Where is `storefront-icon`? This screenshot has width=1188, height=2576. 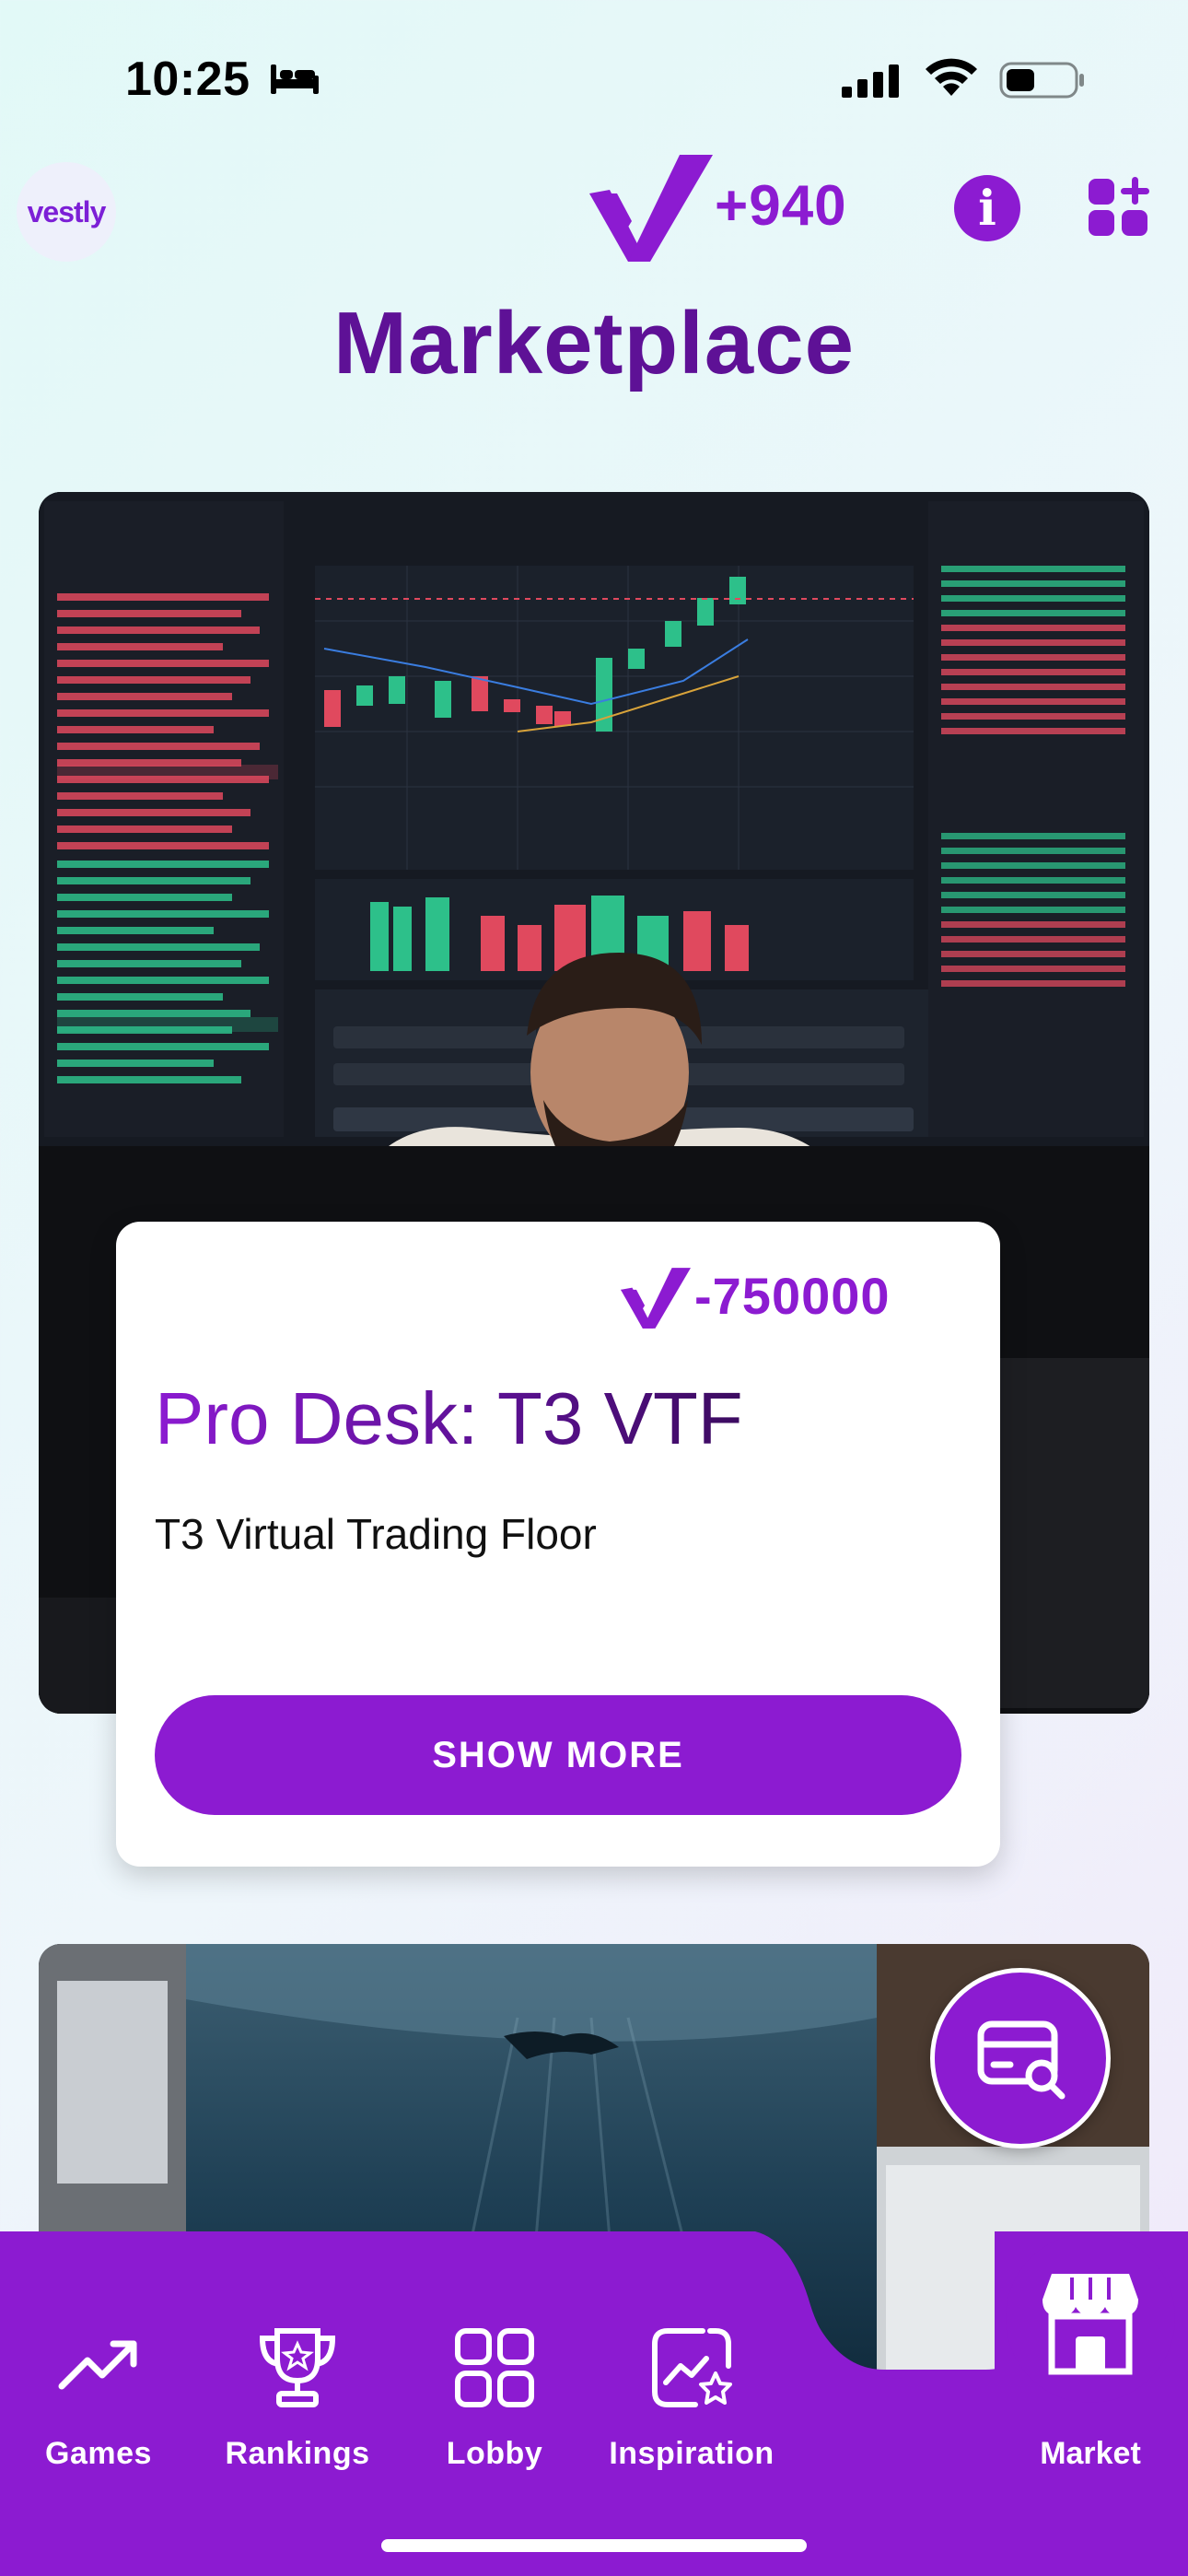
storefront-icon is located at coordinates (1090, 2324).